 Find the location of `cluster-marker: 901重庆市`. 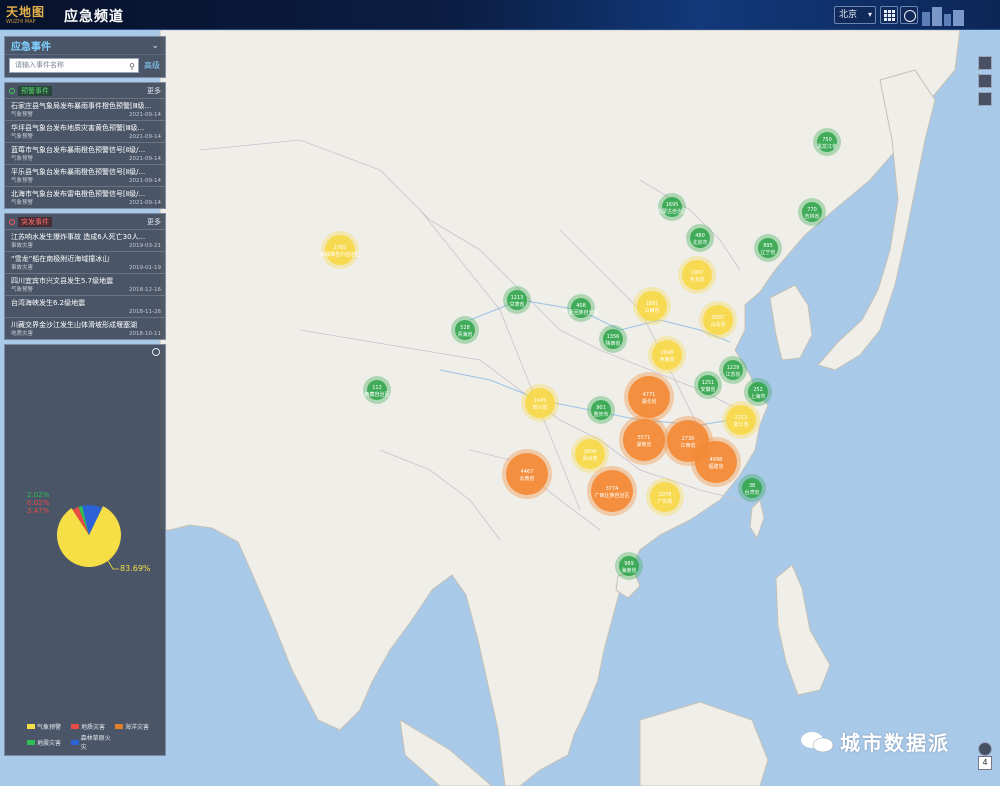

cluster-marker: 901重庆市 is located at coordinates (601, 410).